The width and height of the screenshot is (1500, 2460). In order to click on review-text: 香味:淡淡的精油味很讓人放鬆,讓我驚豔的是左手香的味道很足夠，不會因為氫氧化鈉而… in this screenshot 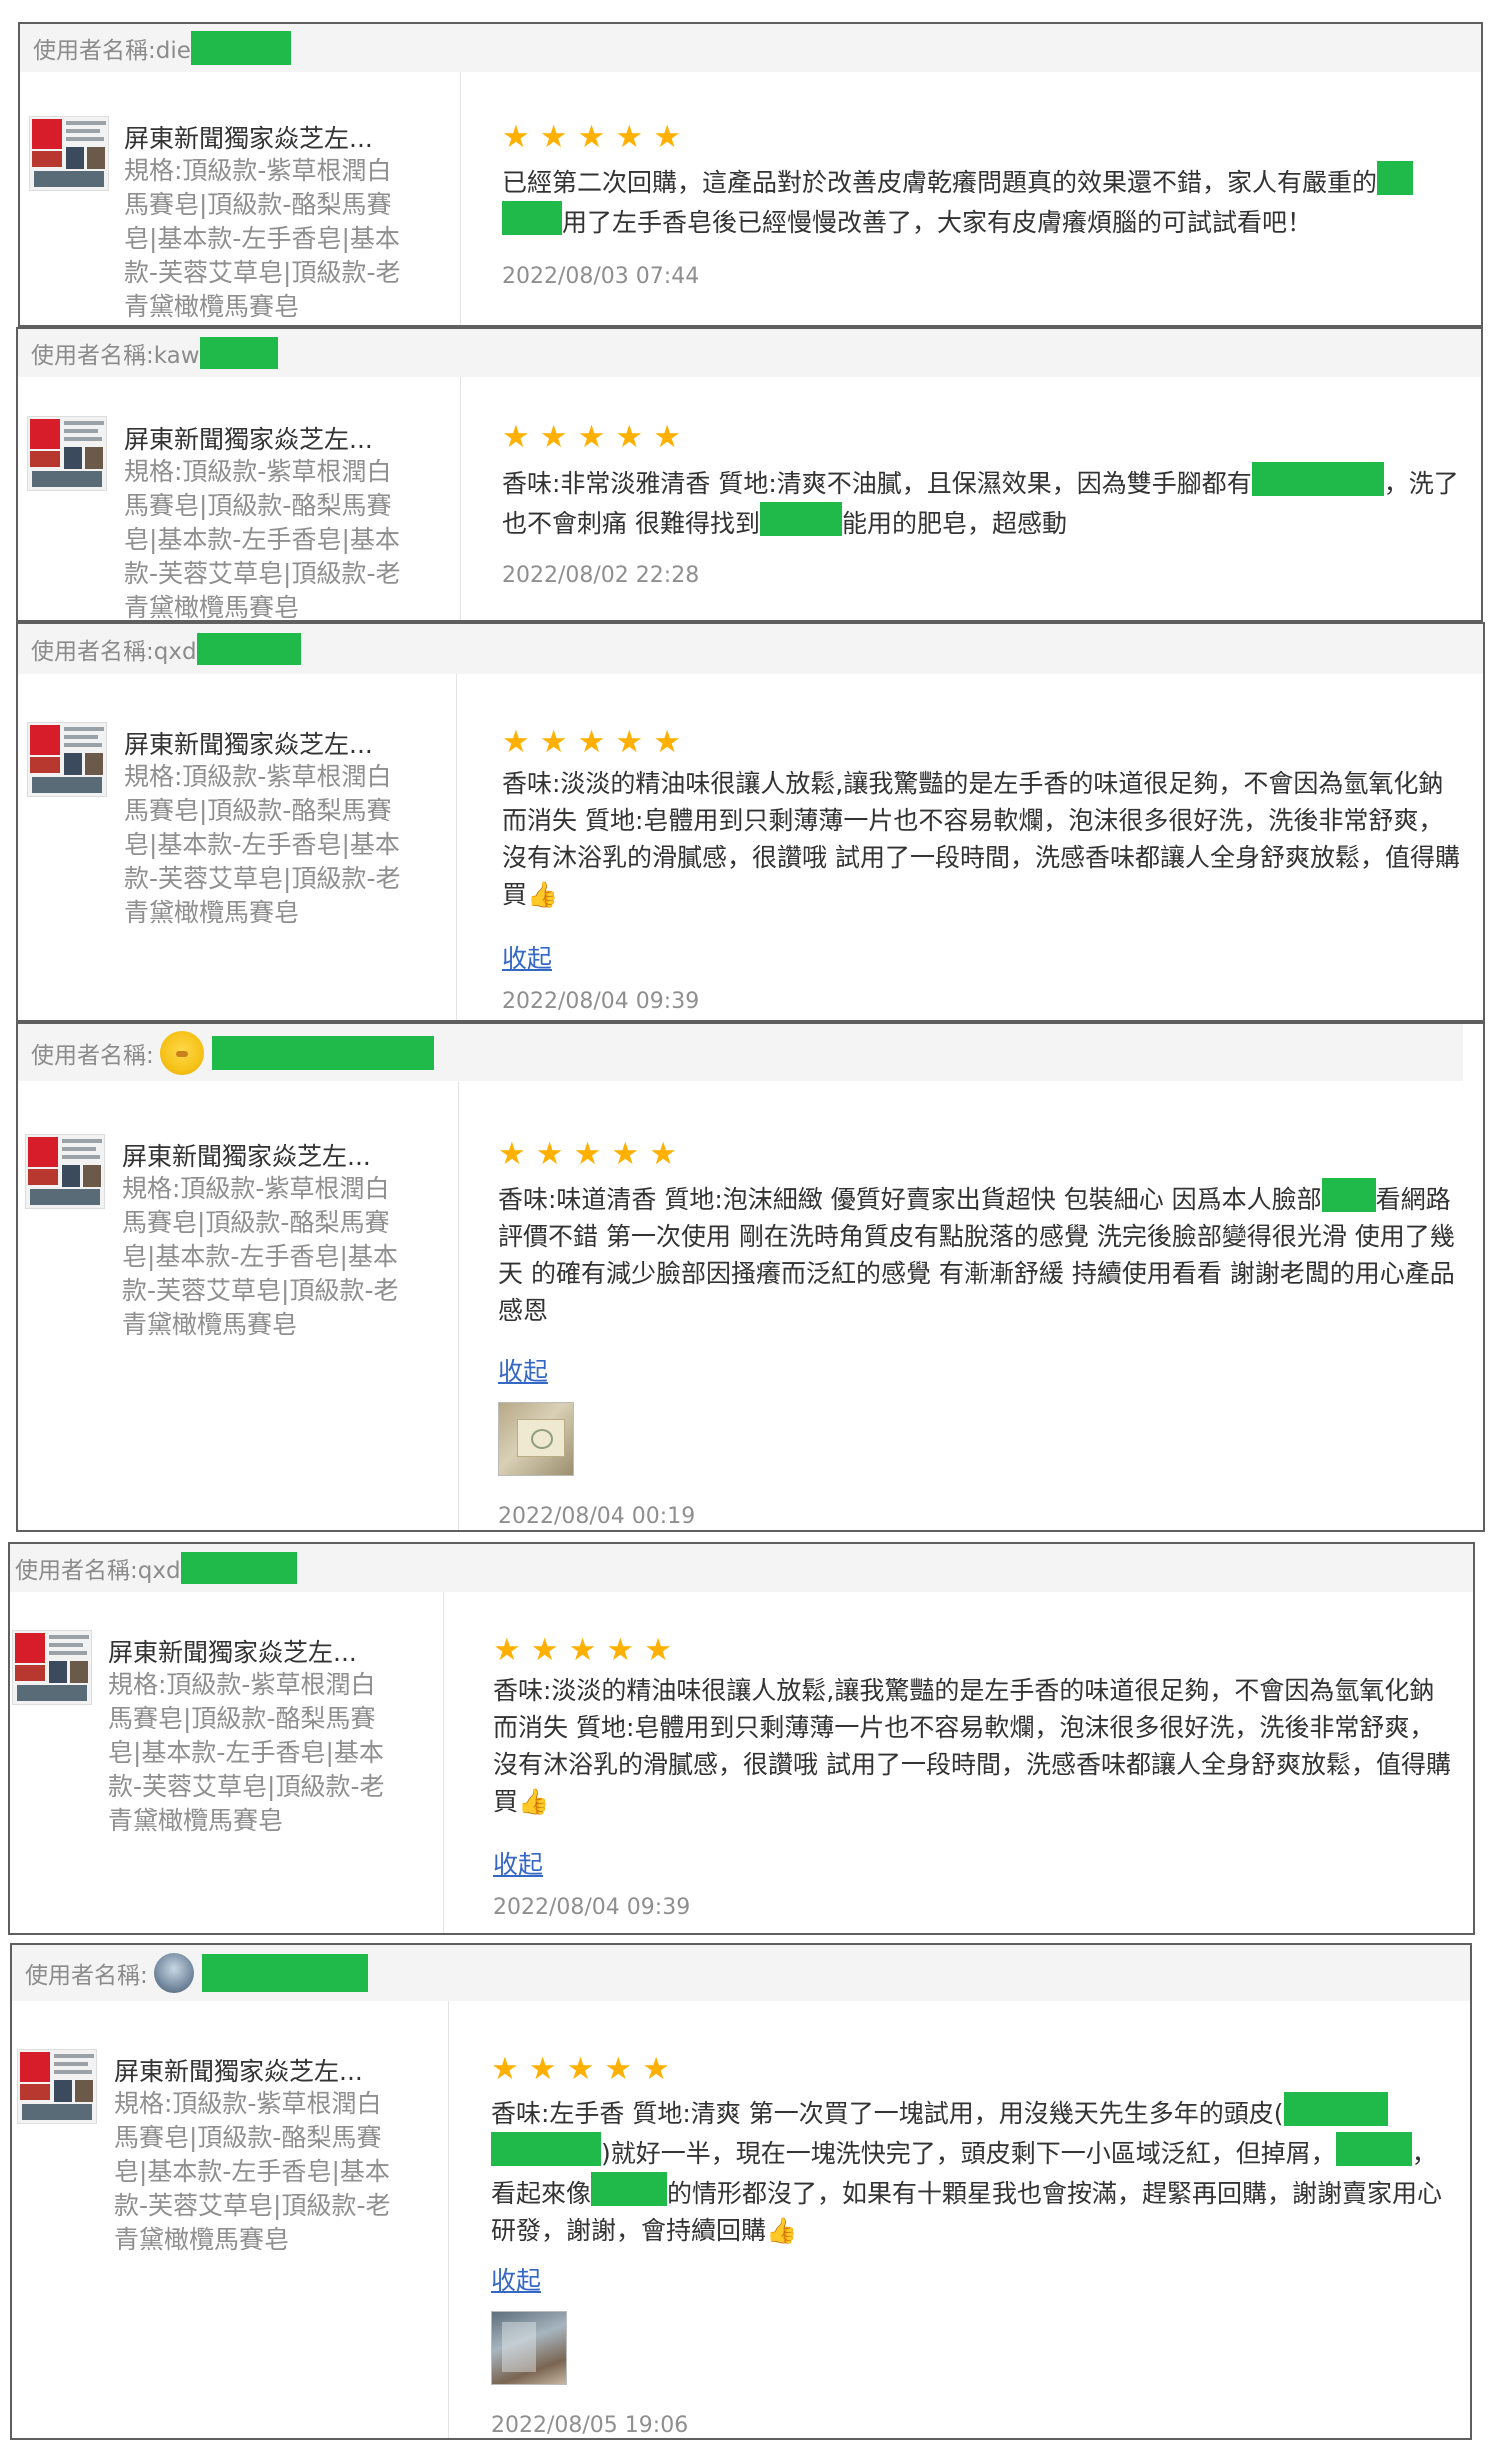, I will do `click(972, 1746)`.